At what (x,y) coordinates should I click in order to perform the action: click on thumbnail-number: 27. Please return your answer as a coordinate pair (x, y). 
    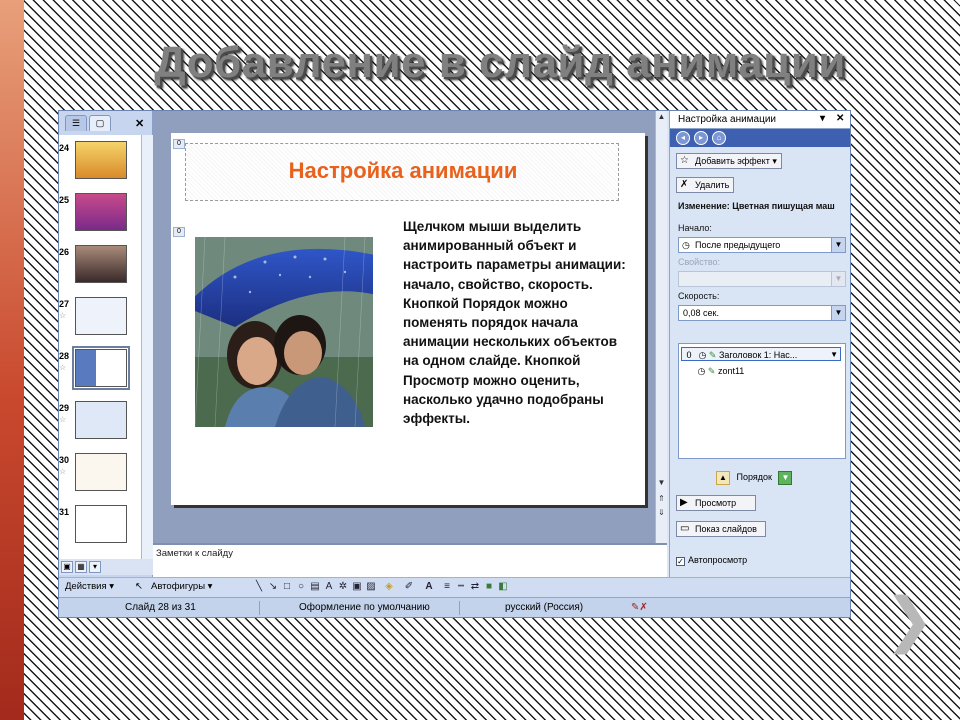
    Looking at the image, I should click on (64, 304).